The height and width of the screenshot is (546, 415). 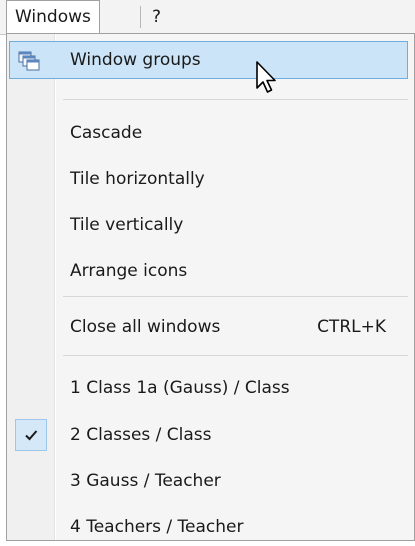 I want to click on mouse-cursor-icon, so click(x=267, y=80).